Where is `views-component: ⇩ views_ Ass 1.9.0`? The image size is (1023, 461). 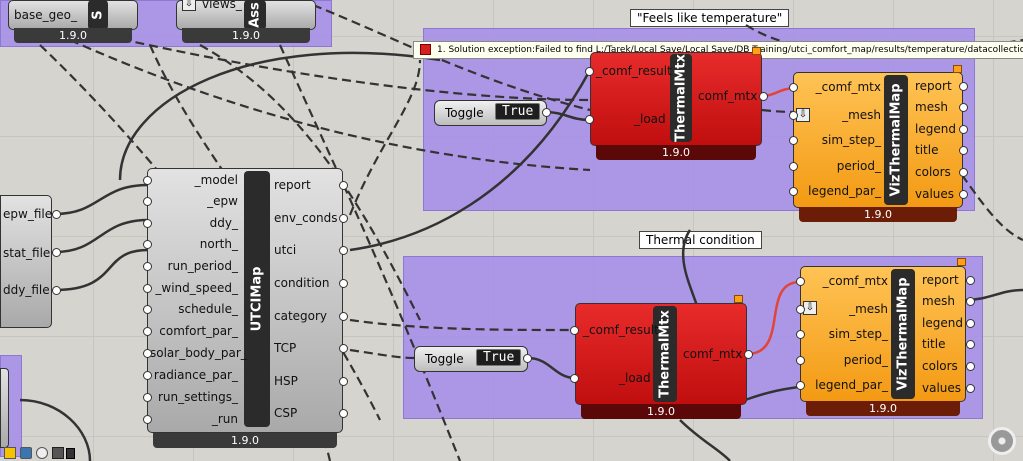 views-component: ⇩ views_ Ass 1.9.0 is located at coordinates (246, 21).